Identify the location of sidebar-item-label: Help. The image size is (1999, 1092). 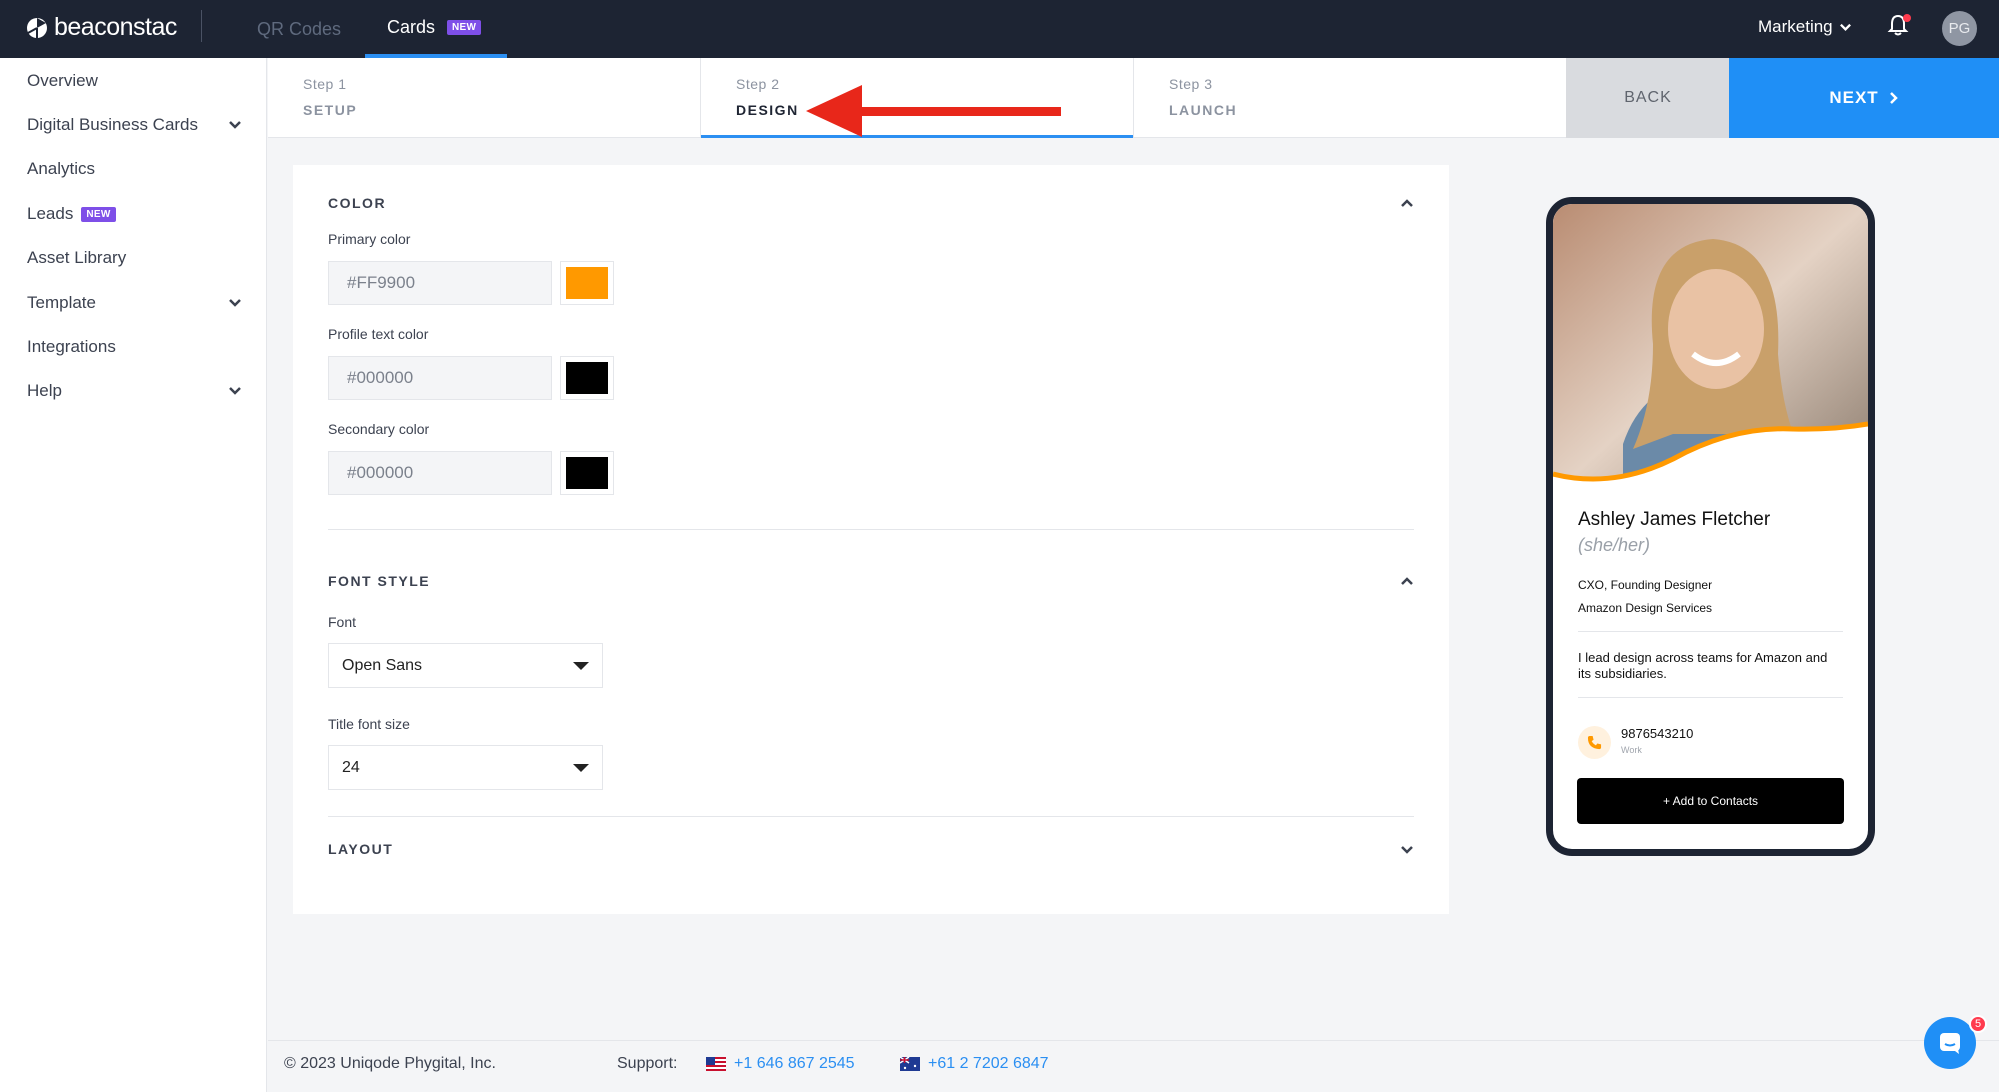
(44, 390).